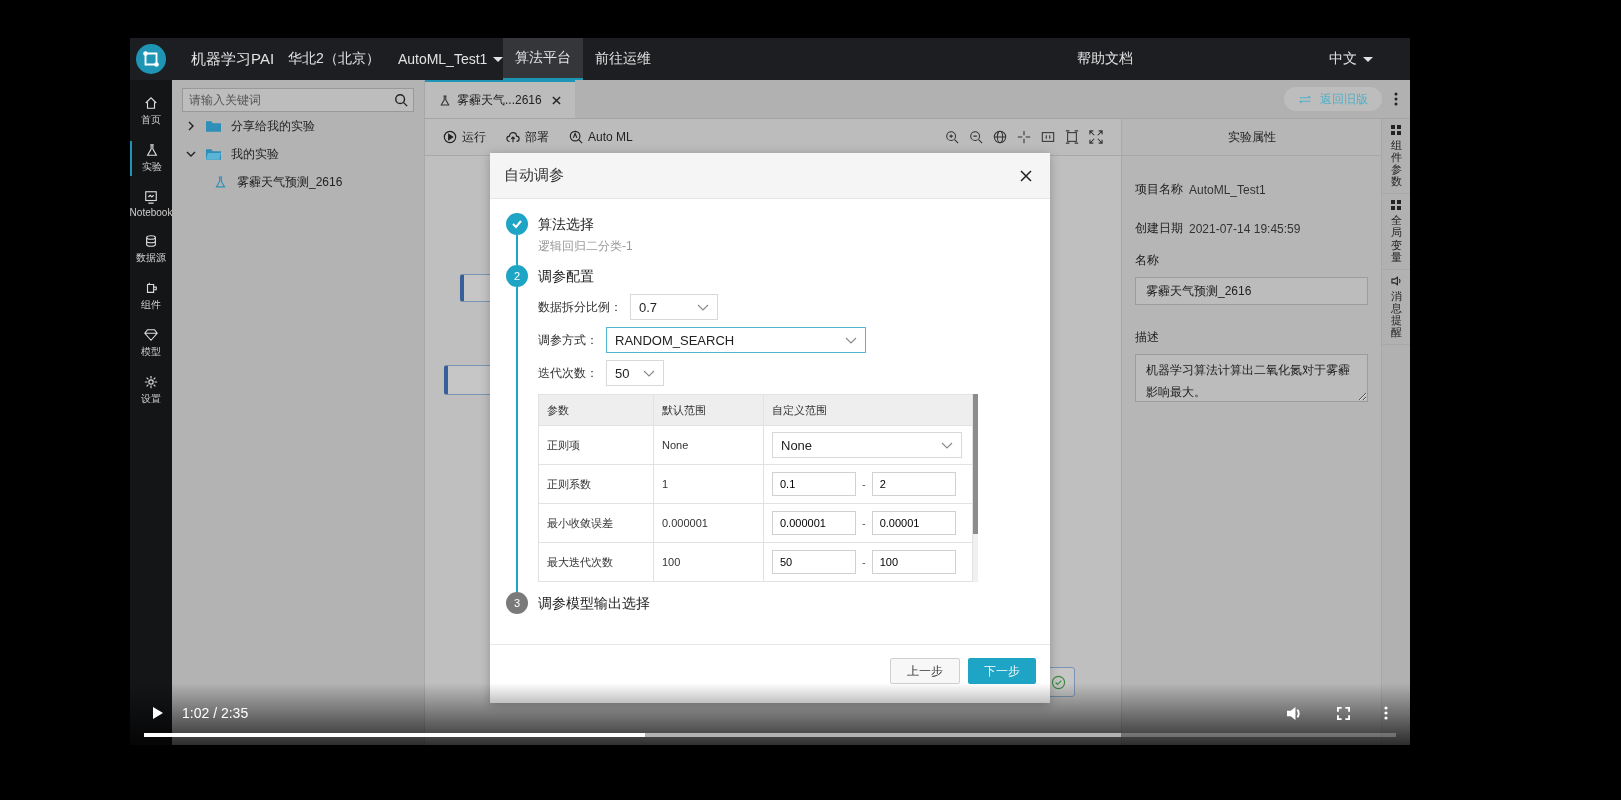 The height and width of the screenshot is (800, 1621). I want to click on rail-item: Notebook, so click(151, 204).